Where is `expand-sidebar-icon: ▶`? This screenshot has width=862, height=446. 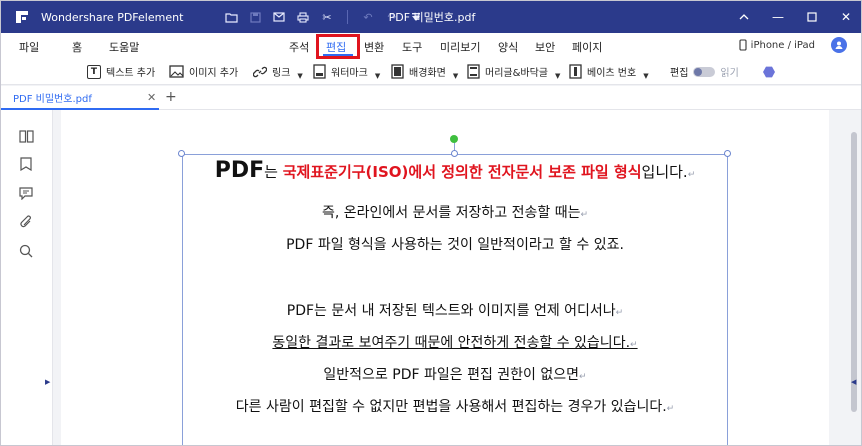 expand-sidebar-icon: ▶ is located at coordinates (47, 382).